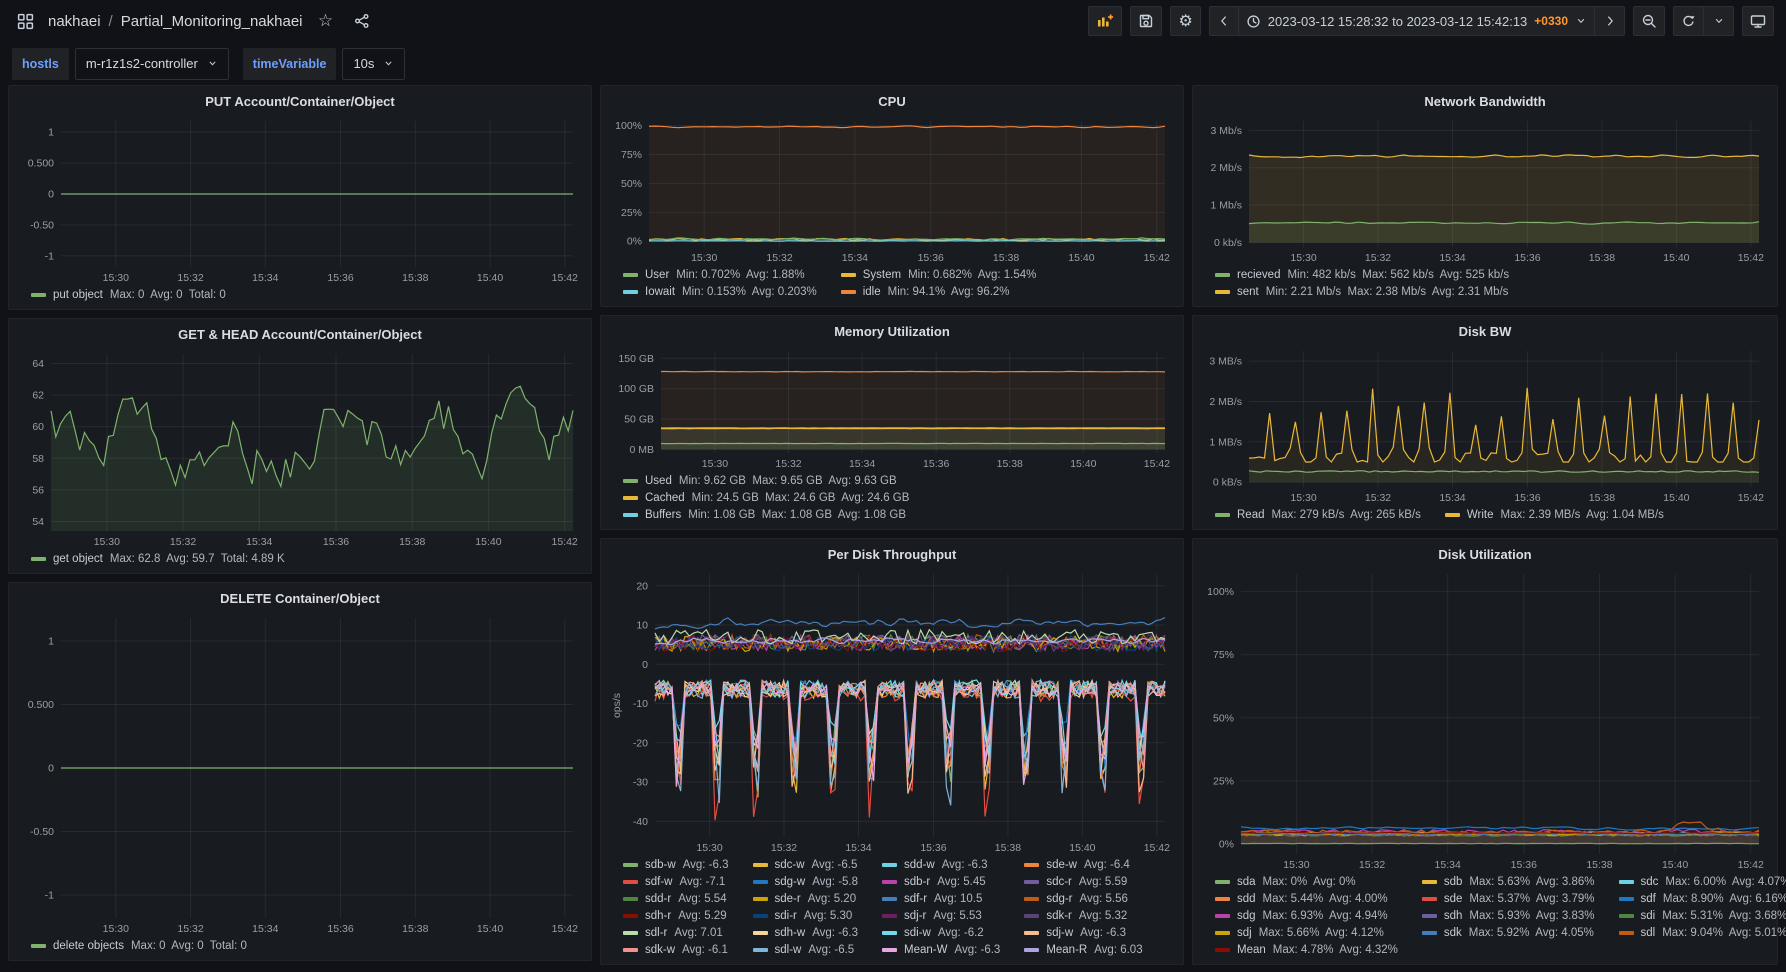 This screenshot has width=1786, height=972. Describe the element at coordinates (1758, 21) in the screenshot. I see `kiosk-mode-button` at that location.